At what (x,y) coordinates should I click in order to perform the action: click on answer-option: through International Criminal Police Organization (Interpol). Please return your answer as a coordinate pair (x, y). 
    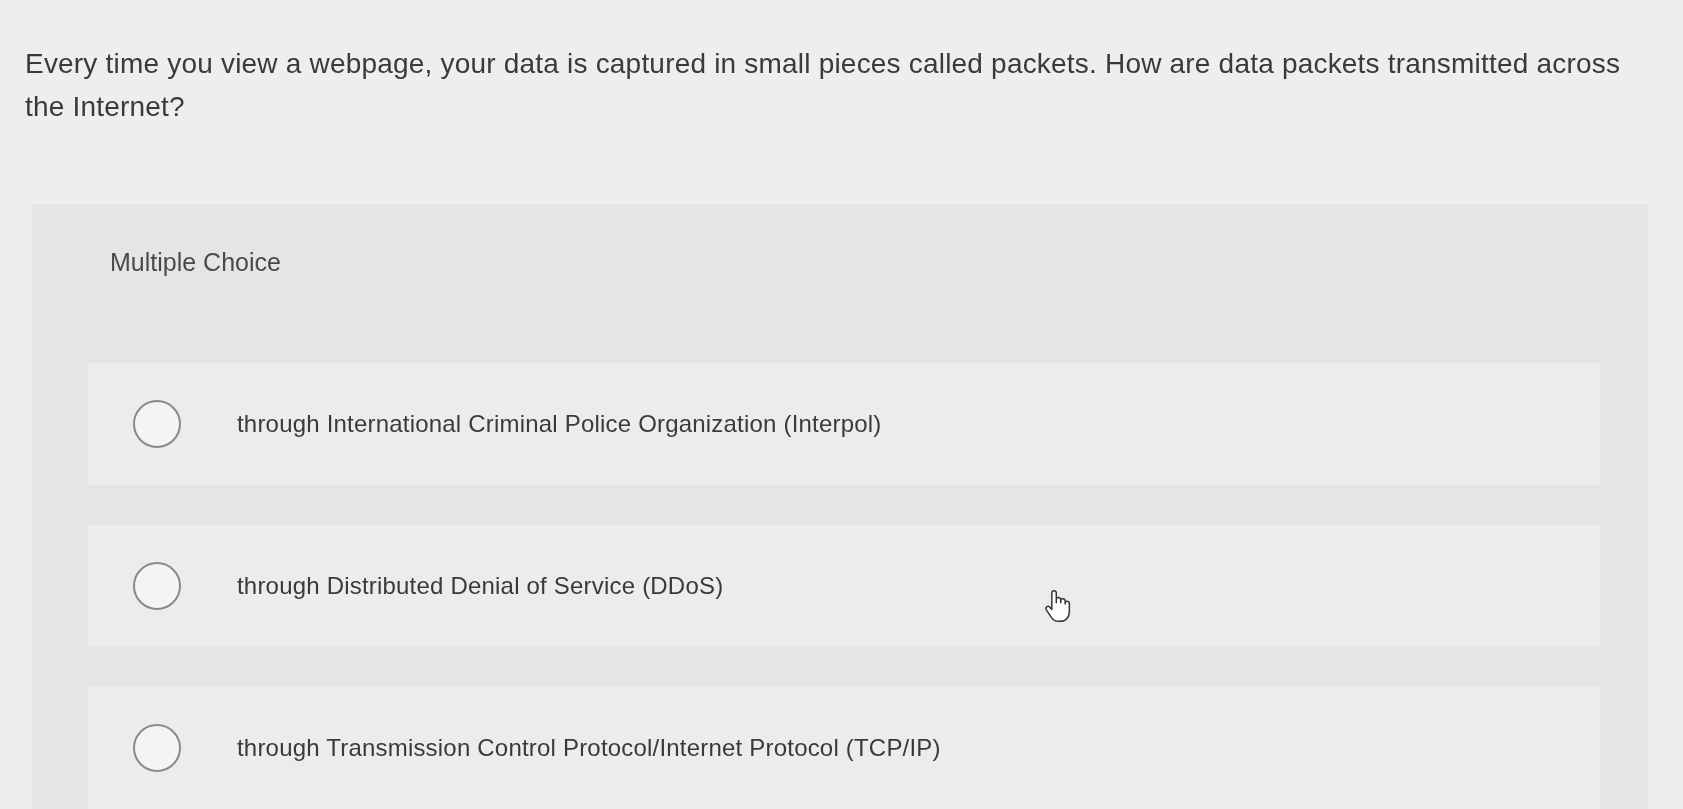
    Looking at the image, I should click on (844, 424).